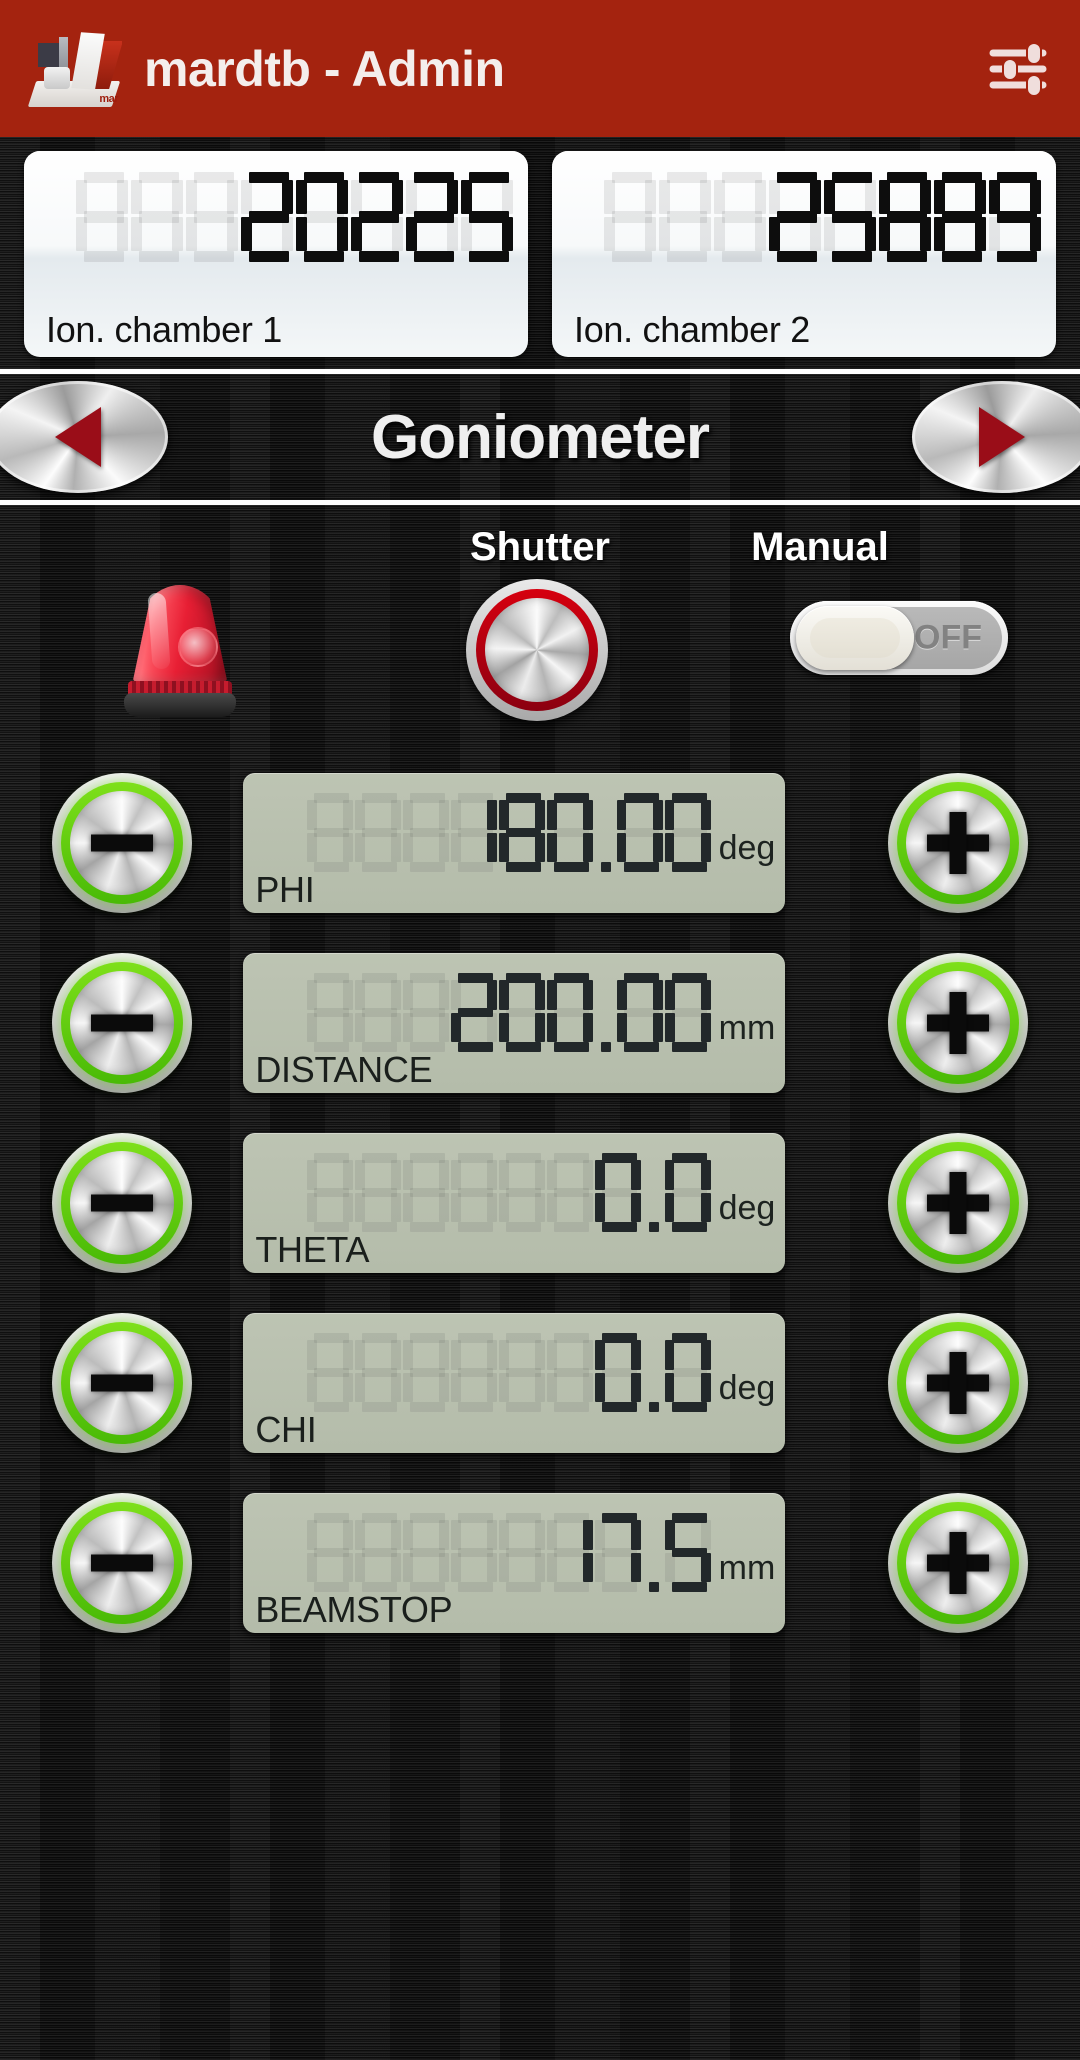 Image resolution: width=1080 pixels, height=2060 pixels. Describe the element at coordinates (540, 68) in the screenshot. I see `app-header: mar mardtb - Admin` at that location.